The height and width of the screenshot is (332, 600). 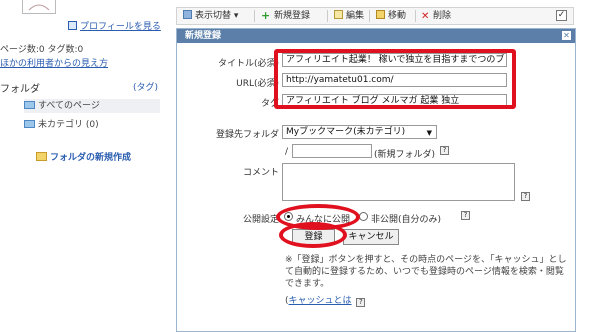 What do you see at coordinates (92, 106) in the screenshot?
I see `folder-item-all: すべてのページ` at bounding box center [92, 106].